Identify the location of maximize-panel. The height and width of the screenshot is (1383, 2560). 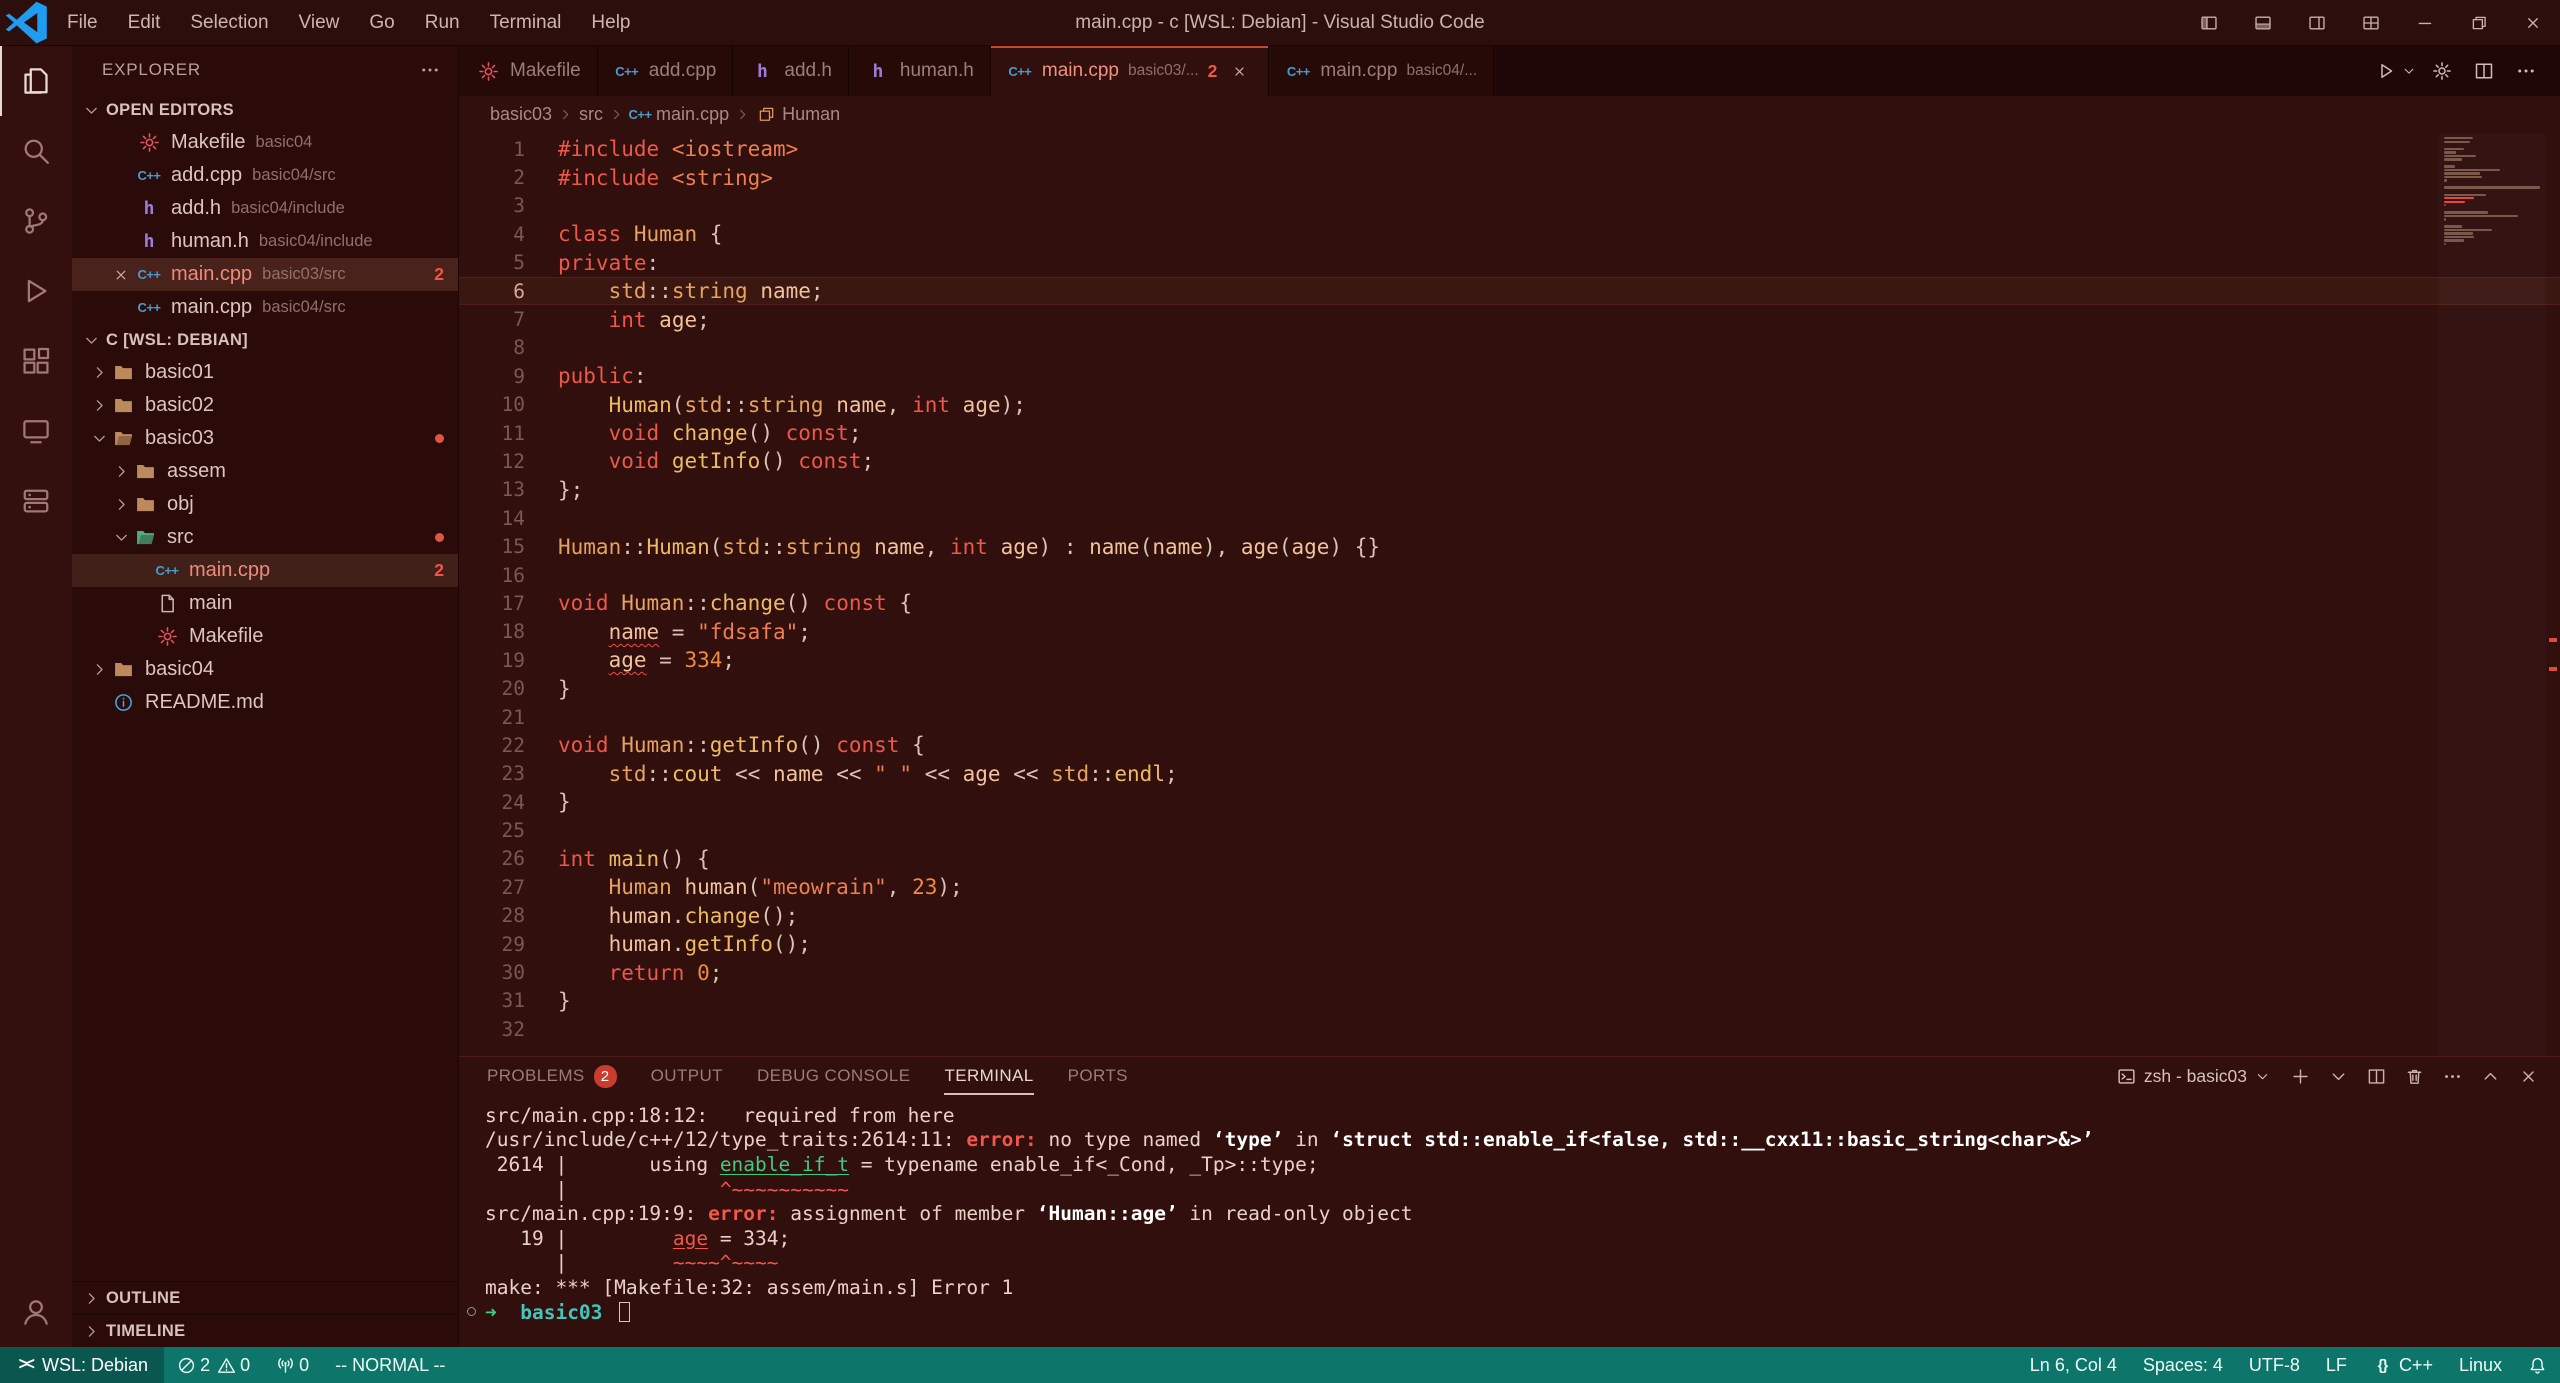
(2490, 1076).